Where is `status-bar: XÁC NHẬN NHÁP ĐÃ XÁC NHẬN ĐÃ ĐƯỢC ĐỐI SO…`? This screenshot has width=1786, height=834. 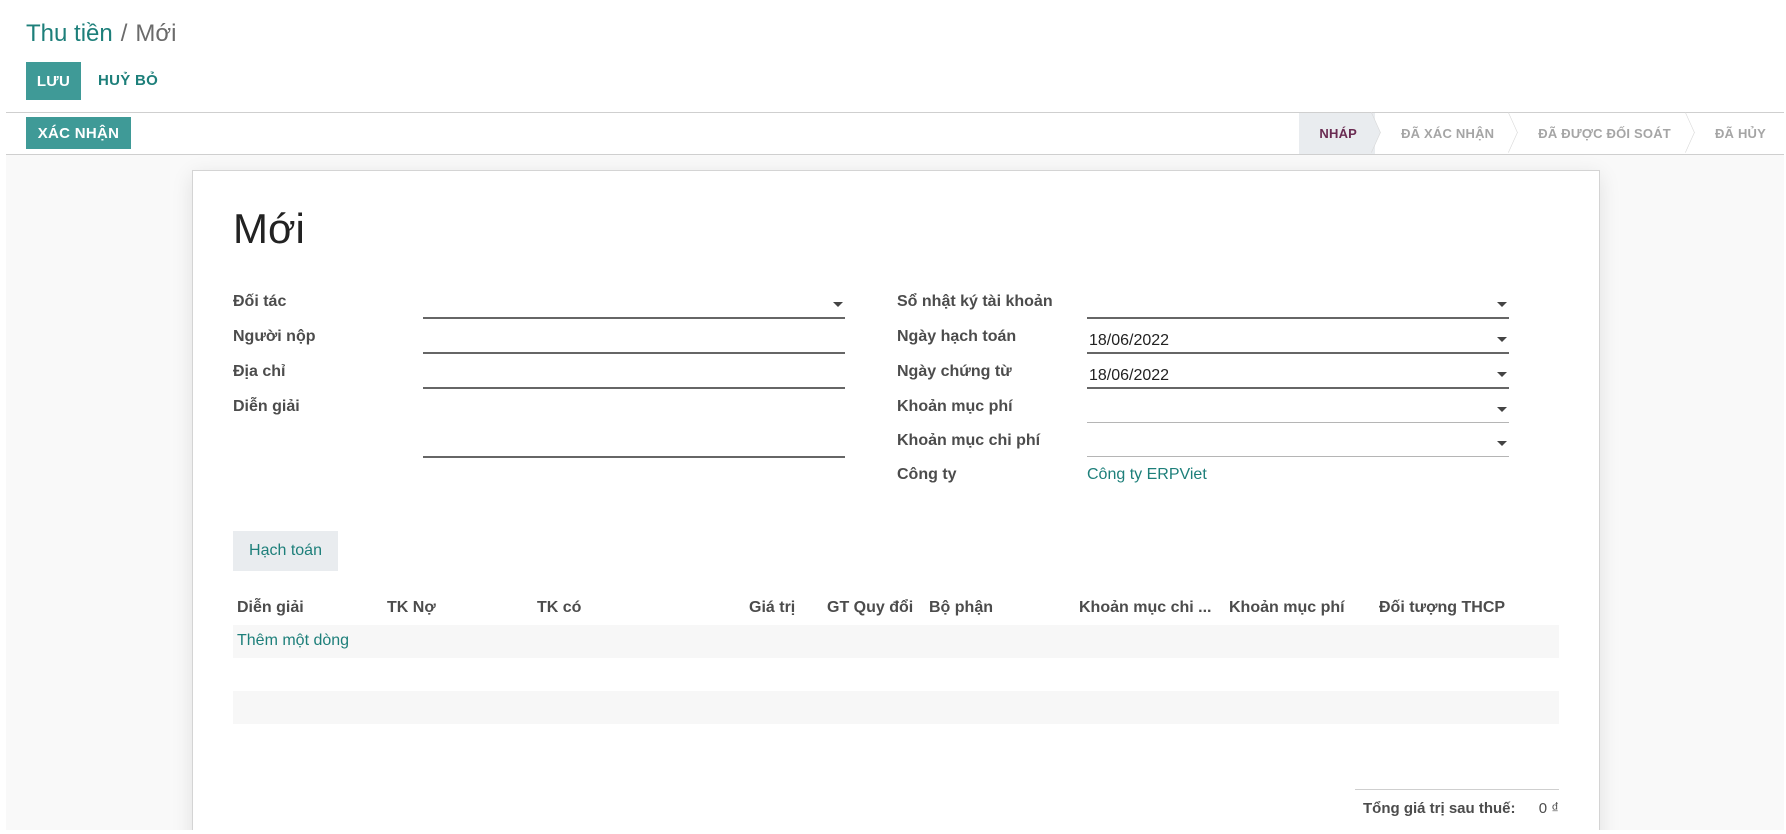 status-bar: XÁC NHẬN NHÁP ĐÃ XÁC NHẬN ĐÃ ĐƯỢC ĐỐI SO… is located at coordinates (895, 134).